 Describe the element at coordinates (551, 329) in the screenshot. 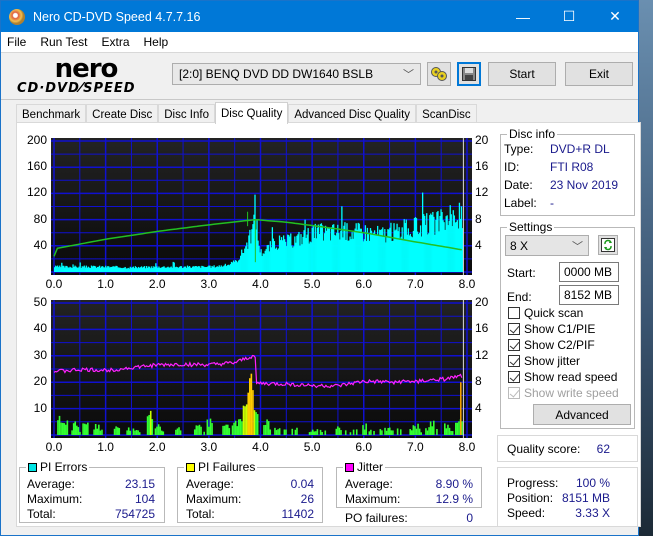

I see `checkbox-show-c1-pie: Show C1/PIE` at that location.